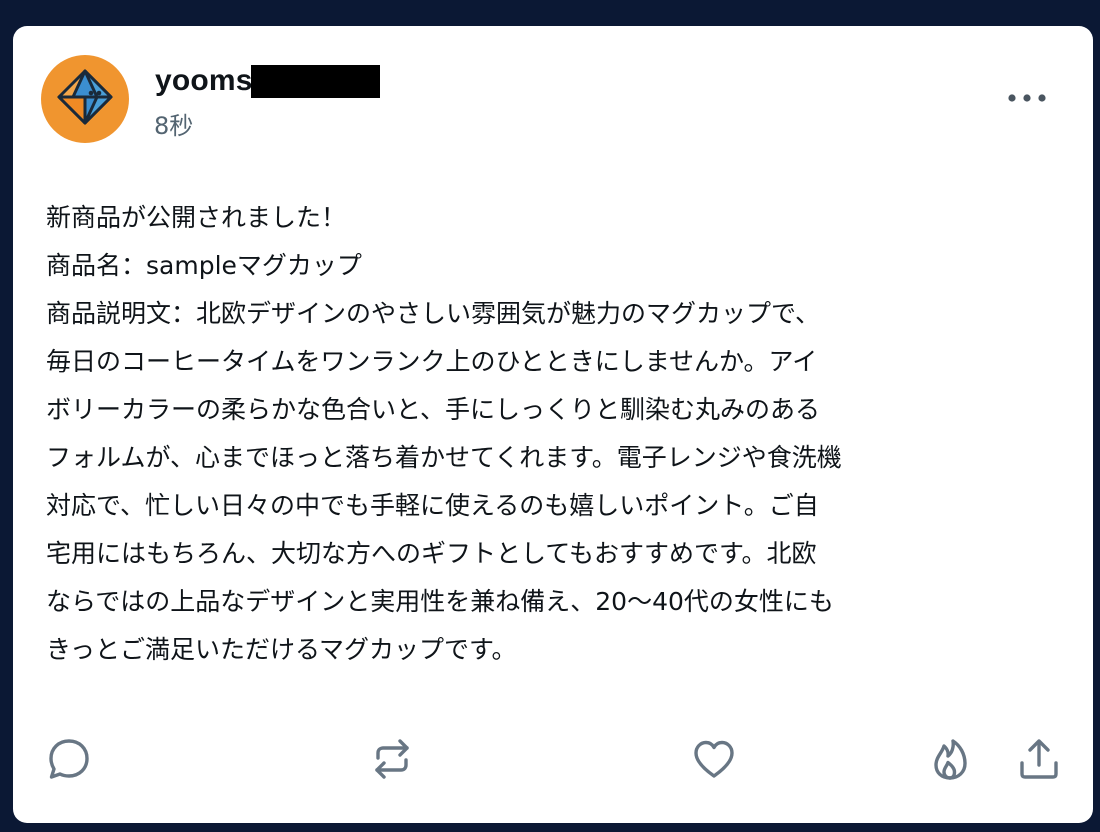 The image size is (1100, 832). What do you see at coordinates (315, 81) in the screenshot?
I see `redaction-bar` at bounding box center [315, 81].